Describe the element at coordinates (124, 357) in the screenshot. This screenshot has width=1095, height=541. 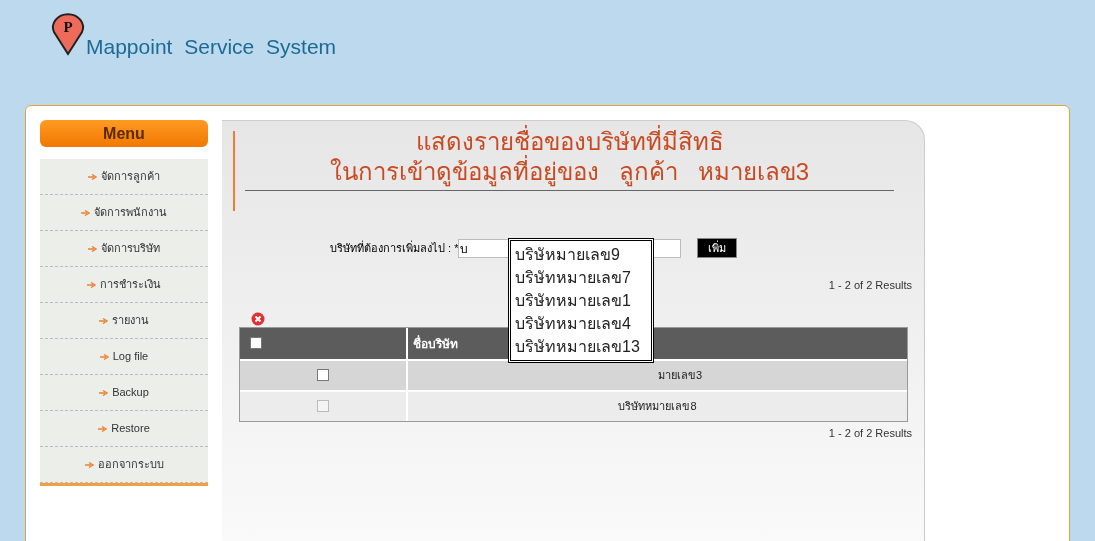
I see `menu-item: Log file` at that location.